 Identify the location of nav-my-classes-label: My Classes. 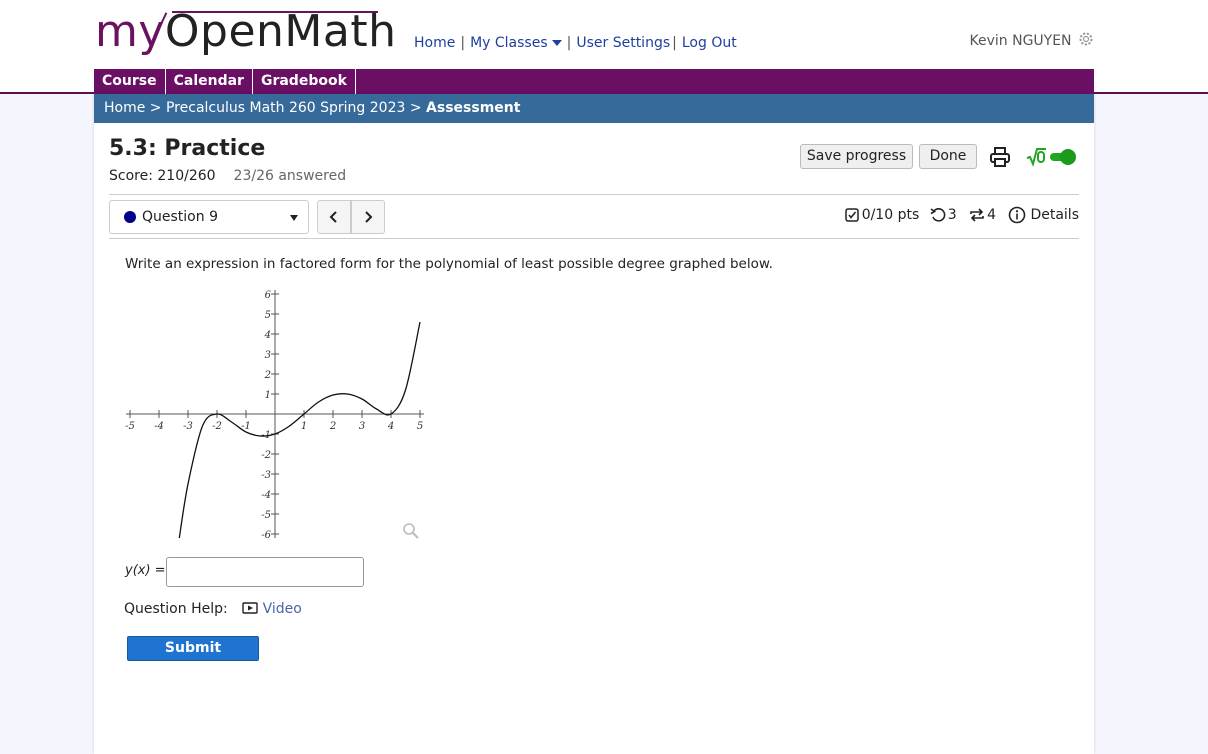
(509, 43).